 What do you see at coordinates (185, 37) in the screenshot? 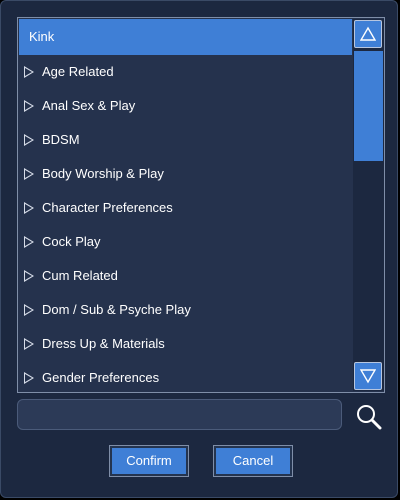
I see `list-header-kink: Kink` at bounding box center [185, 37].